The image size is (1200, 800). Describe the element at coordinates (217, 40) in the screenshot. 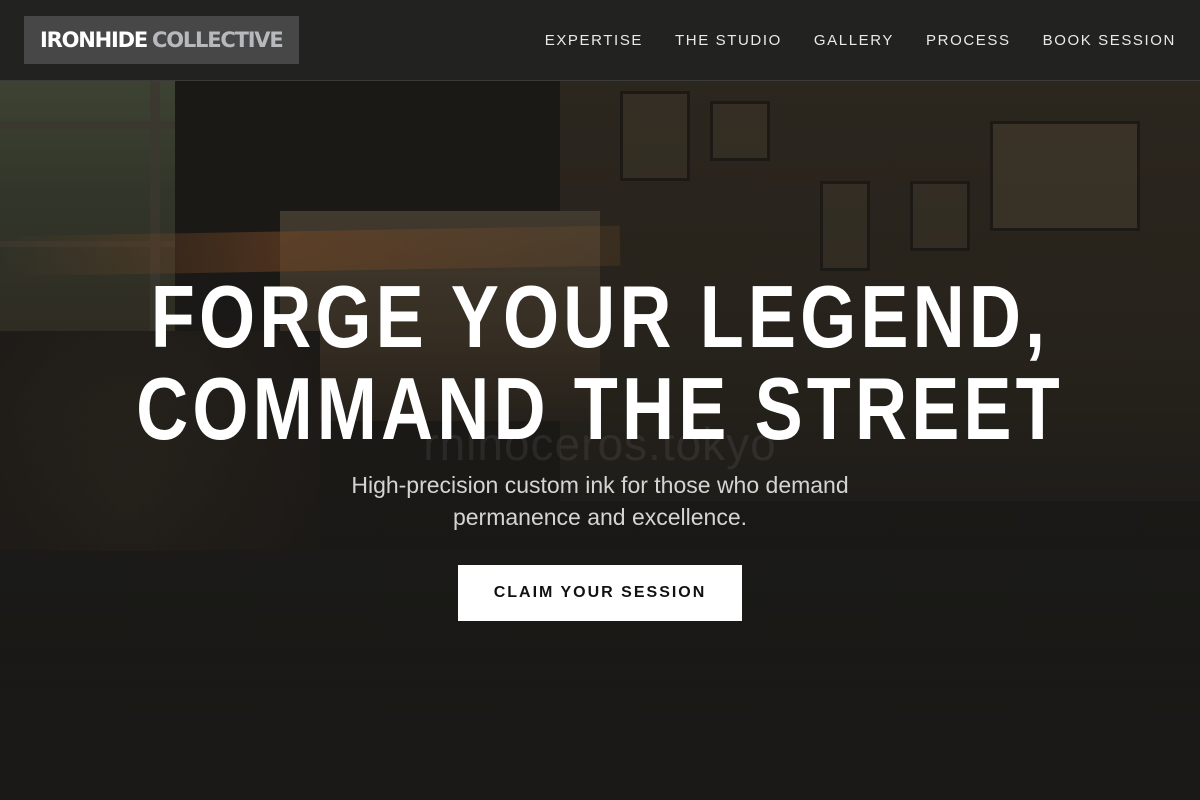

I see `brand-name-secondary: COLLECTIVE` at that location.